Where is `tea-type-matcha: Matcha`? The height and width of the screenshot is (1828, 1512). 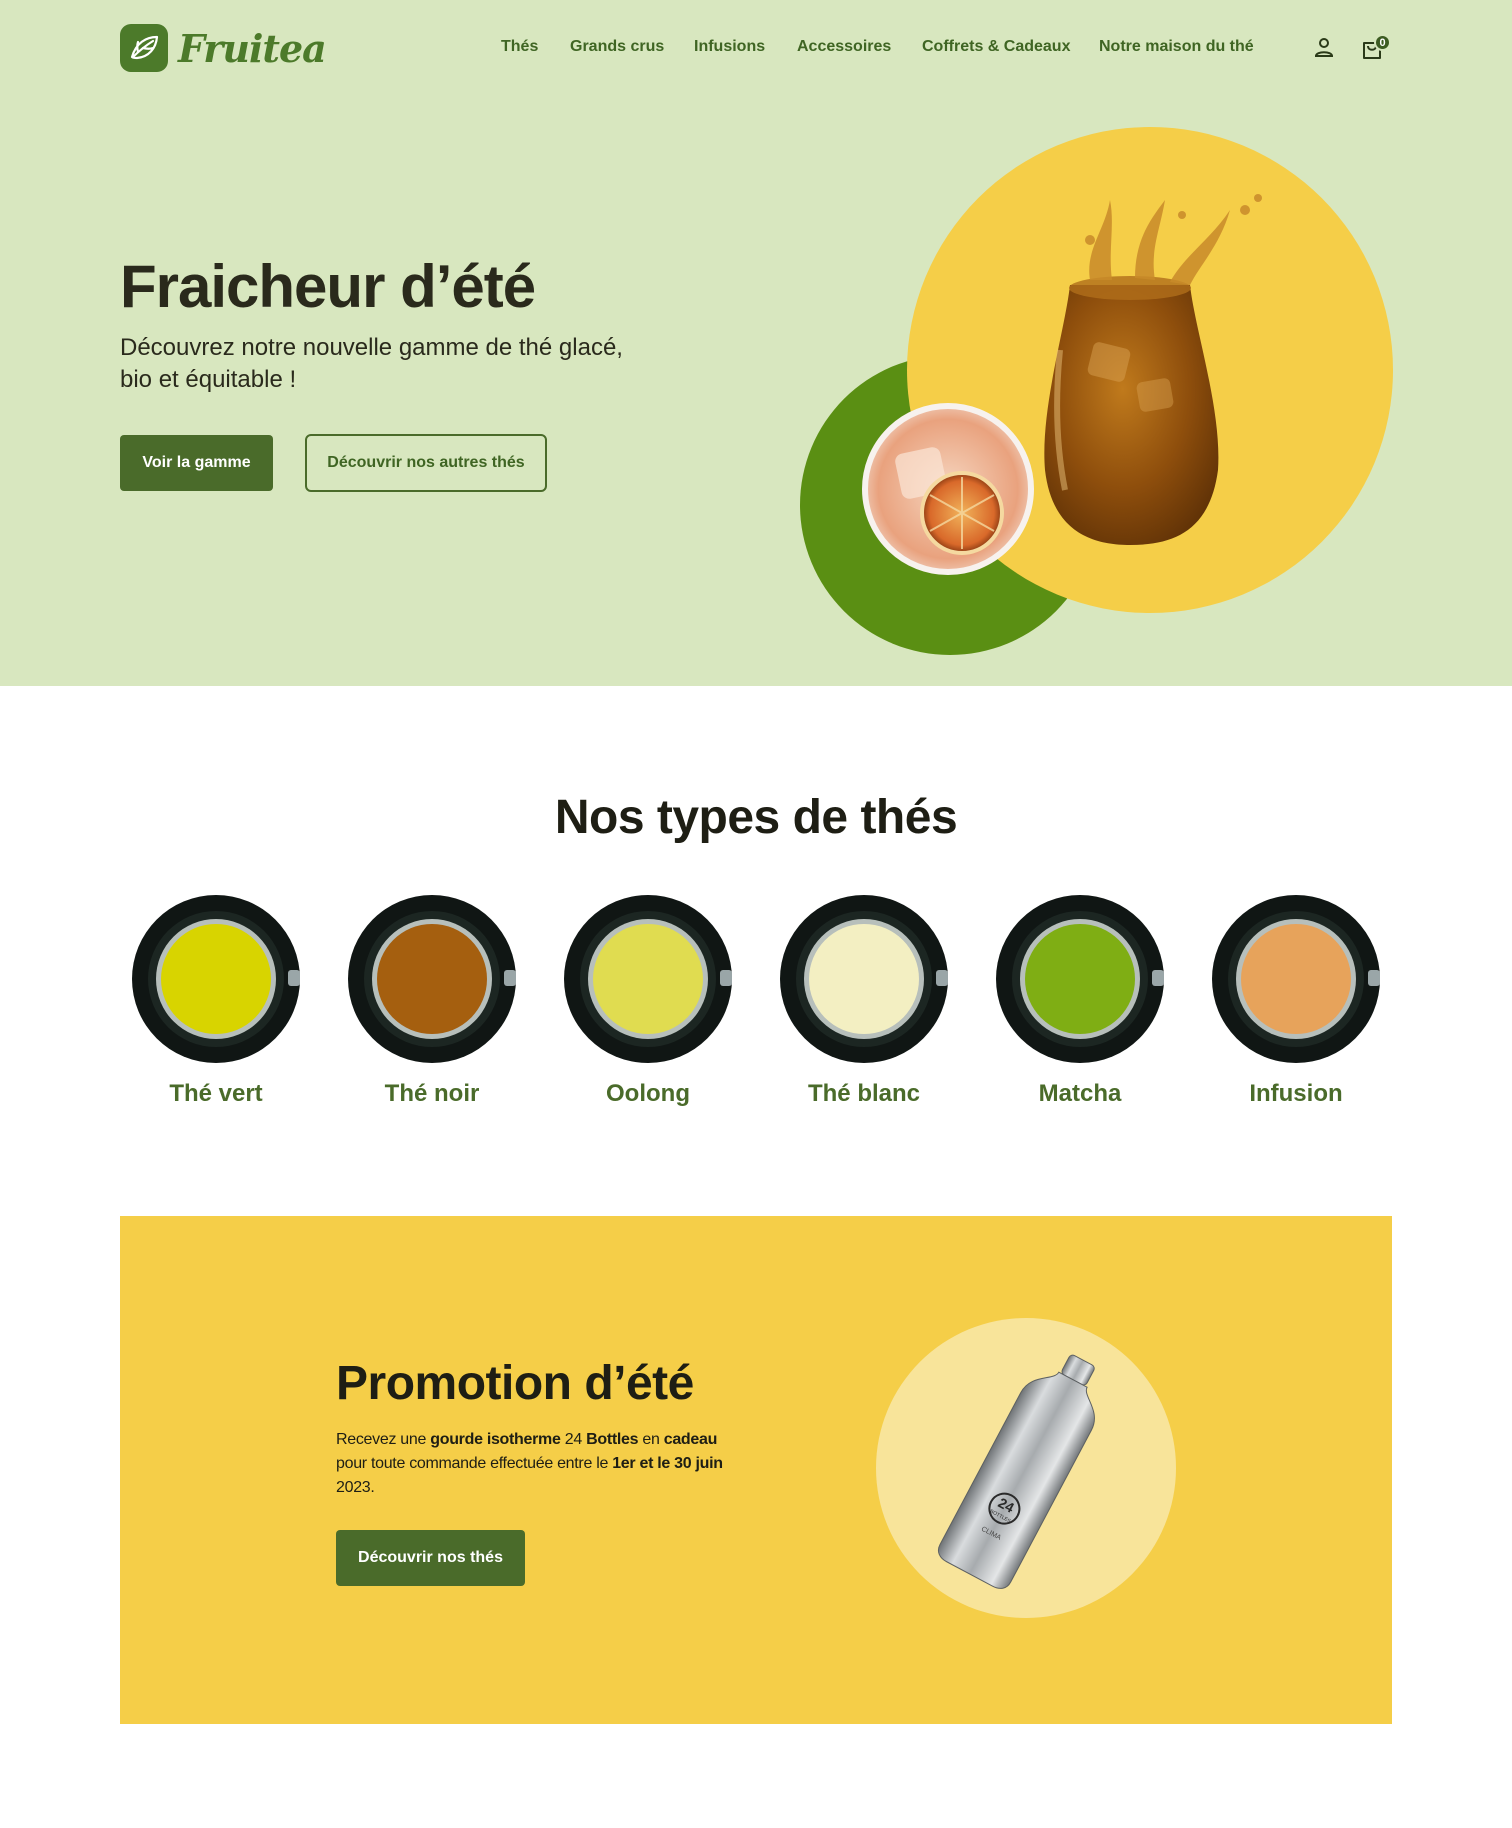
tea-type-matcha: Matcha is located at coordinates (1080, 1001).